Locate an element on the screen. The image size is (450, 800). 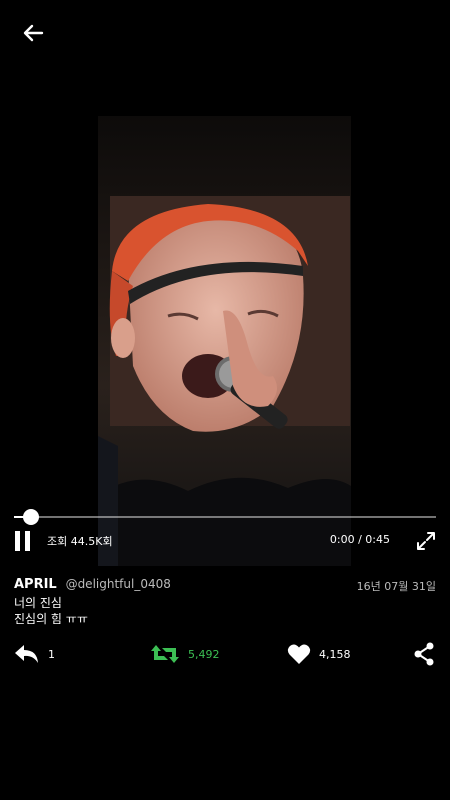
retweet-button: 5,492 is located at coordinates (185, 654).